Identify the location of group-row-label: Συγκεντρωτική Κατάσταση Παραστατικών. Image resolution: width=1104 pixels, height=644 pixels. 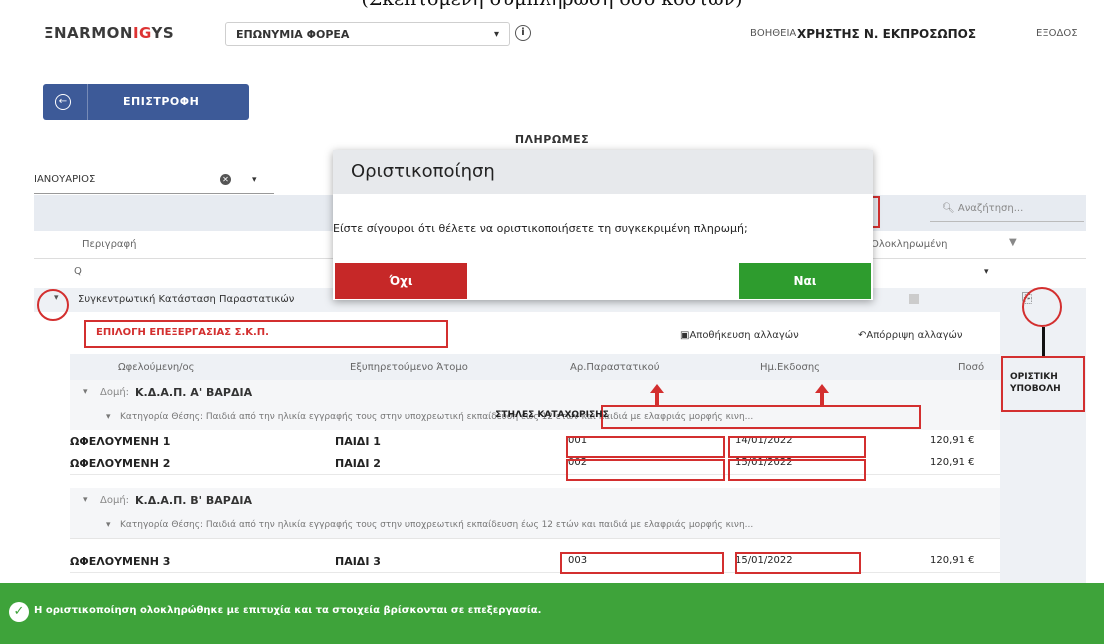
(186, 299).